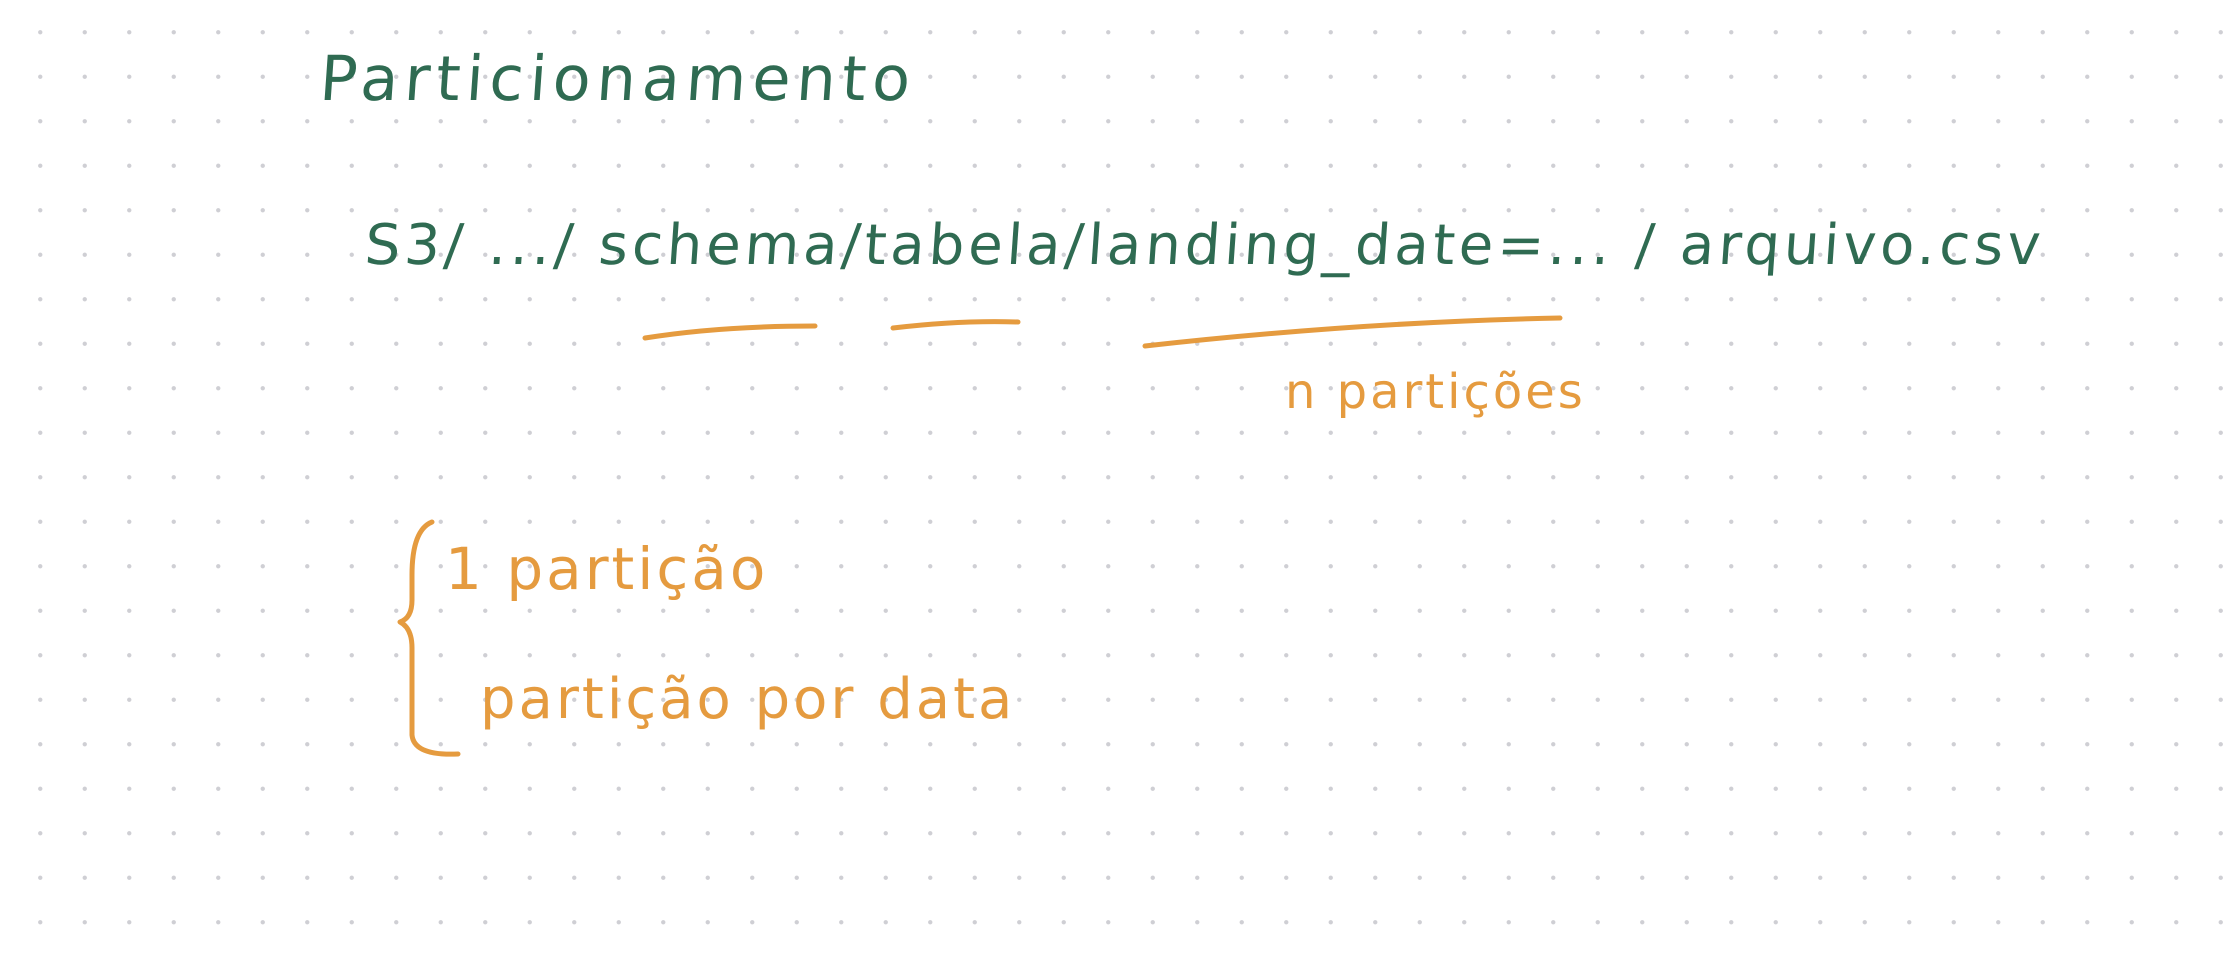  What do you see at coordinates (748, 699) in the screenshot?
I see `option-partition-by-date: partição por data` at bounding box center [748, 699].